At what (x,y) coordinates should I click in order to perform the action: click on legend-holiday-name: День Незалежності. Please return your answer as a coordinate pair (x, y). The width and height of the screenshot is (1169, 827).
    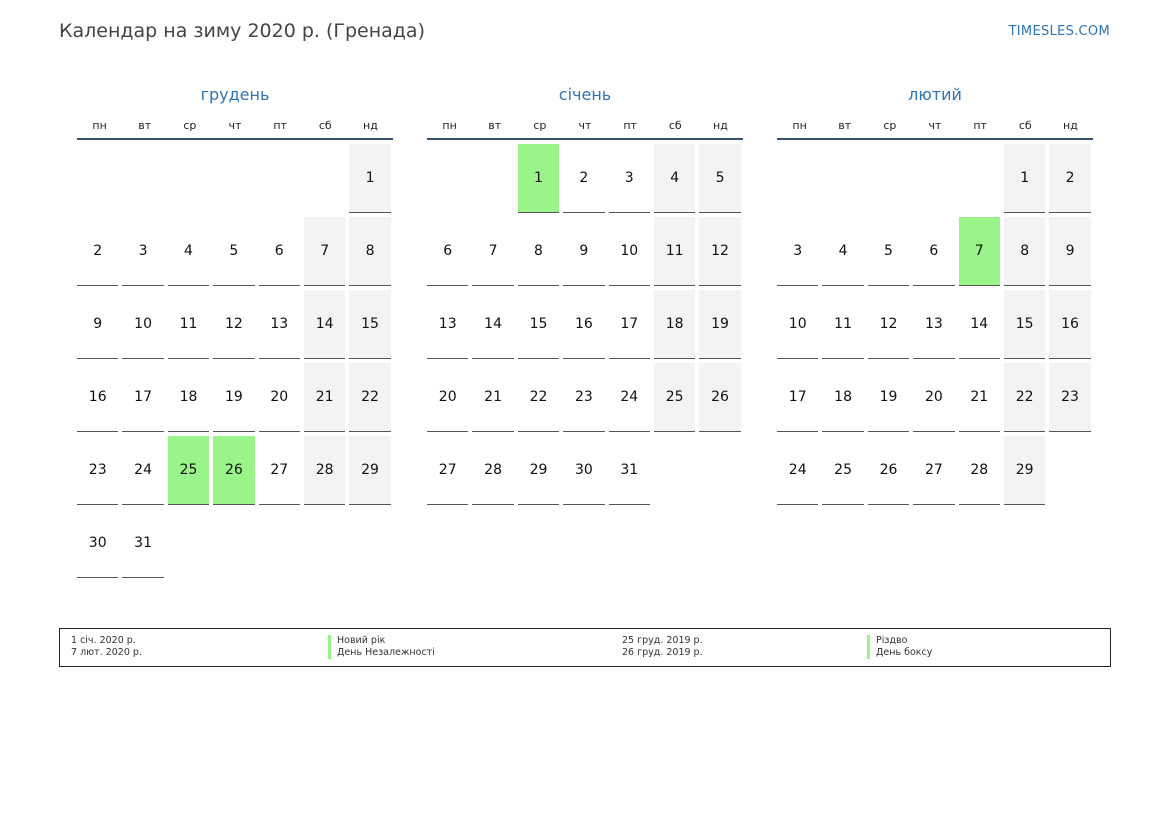
    Looking at the image, I should click on (381, 653).